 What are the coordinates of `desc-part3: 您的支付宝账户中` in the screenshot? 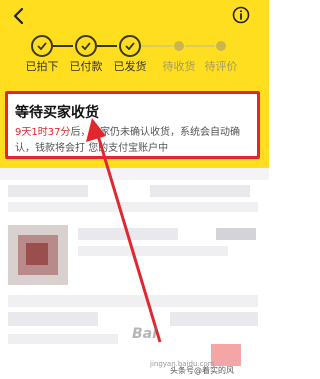 It's located at (128, 148).